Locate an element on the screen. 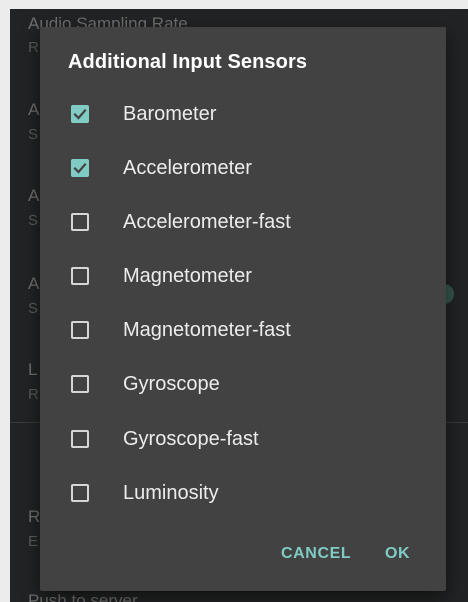 The image size is (468, 602). option-label: Barometer is located at coordinates (170, 113).